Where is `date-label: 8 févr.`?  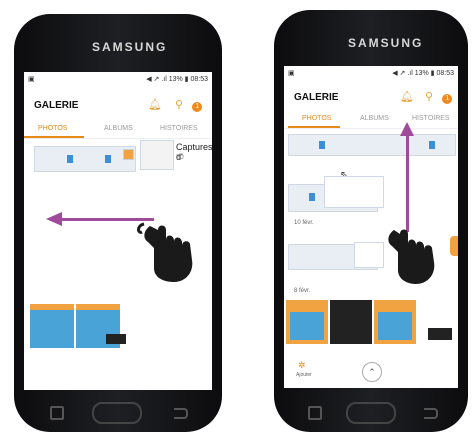 date-label: 8 févr. is located at coordinates (302, 291).